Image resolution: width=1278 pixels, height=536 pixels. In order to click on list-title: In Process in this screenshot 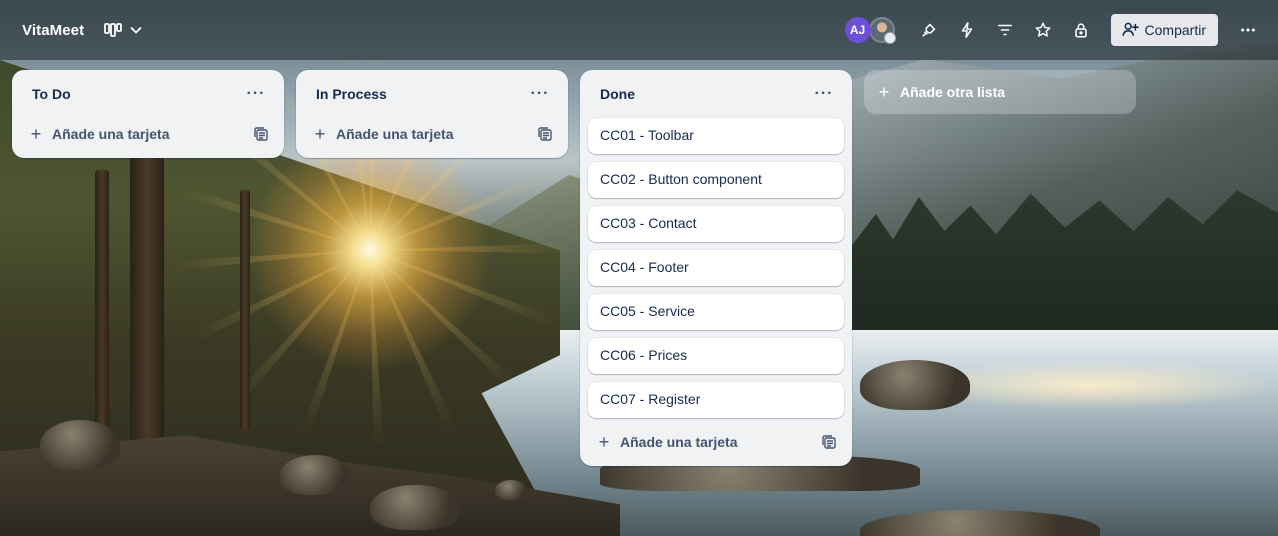, I will do `click(351, 94)`.